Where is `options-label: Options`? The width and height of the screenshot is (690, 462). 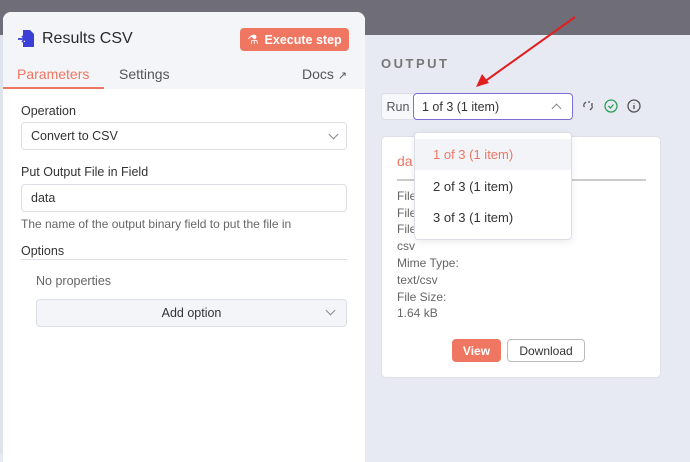
options-label: Options is located at coordinates (43, 251).